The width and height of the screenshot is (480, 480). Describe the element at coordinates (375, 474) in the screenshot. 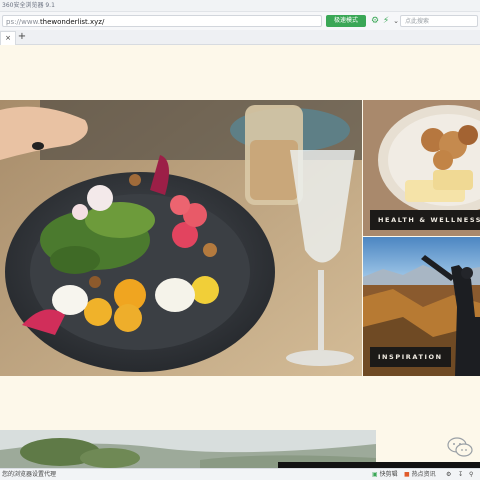

I see `video-icon: ▣` at that location.